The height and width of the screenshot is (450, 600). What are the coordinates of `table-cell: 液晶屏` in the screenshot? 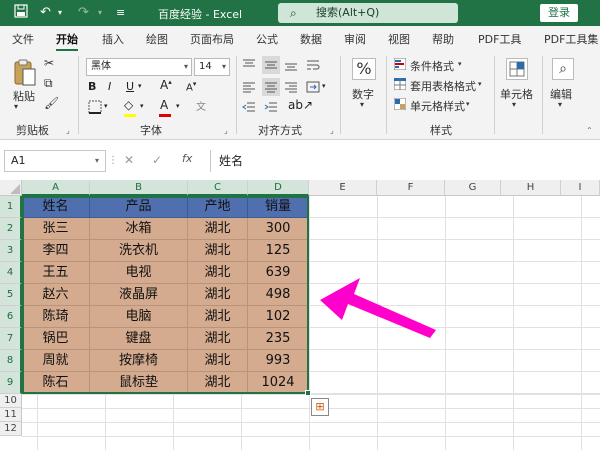 It's located at (139, 295).